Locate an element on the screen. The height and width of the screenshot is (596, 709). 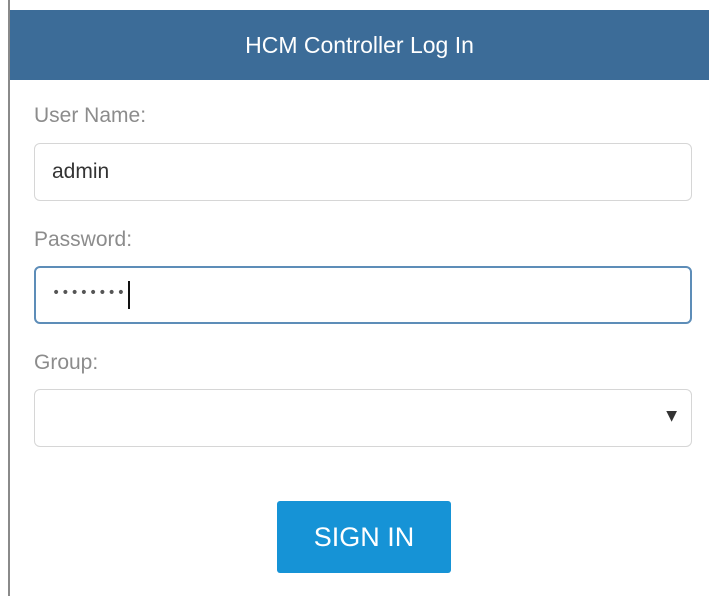
username-field: admin is located at coordinates (363, 172).